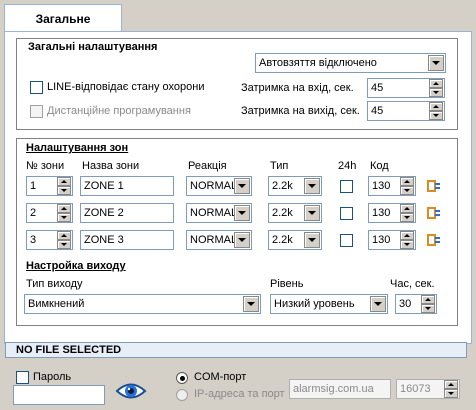 The width and height of the screenshot is (476, 410). What do you see at coordinates (300, 111) in the screenshot?
I see `exit-delay-label: Затримка на вихід, сек.` at bounding box center [300, 111].